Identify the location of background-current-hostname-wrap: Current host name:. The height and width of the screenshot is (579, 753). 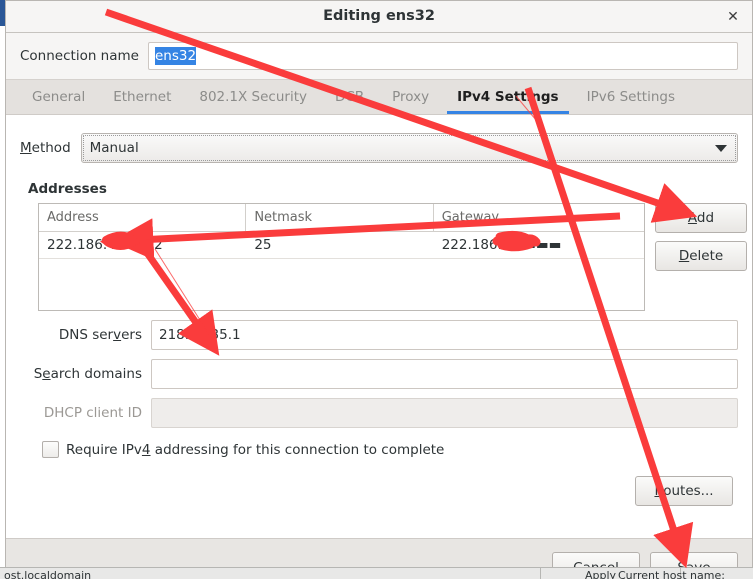
(685, 573).